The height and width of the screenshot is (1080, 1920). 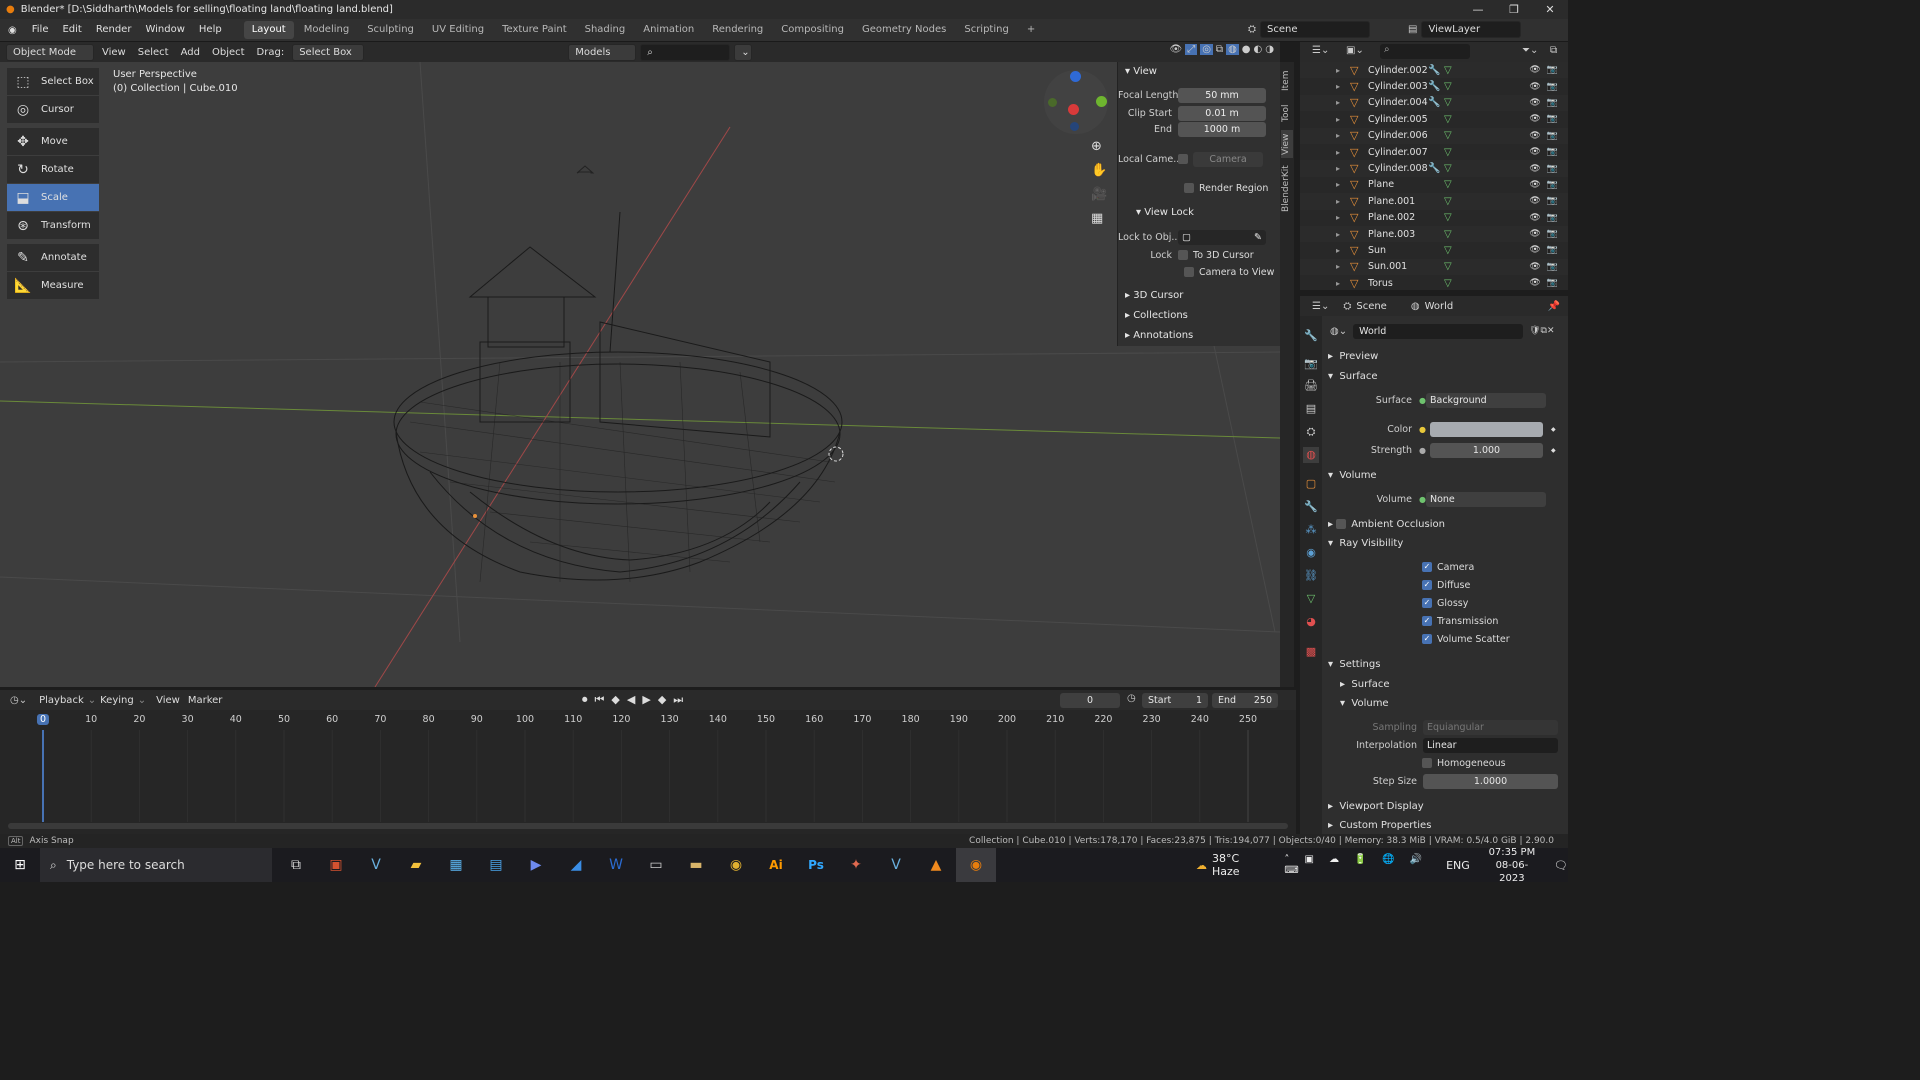 I want to click on word-icon: W, so click(x=616, y=865).